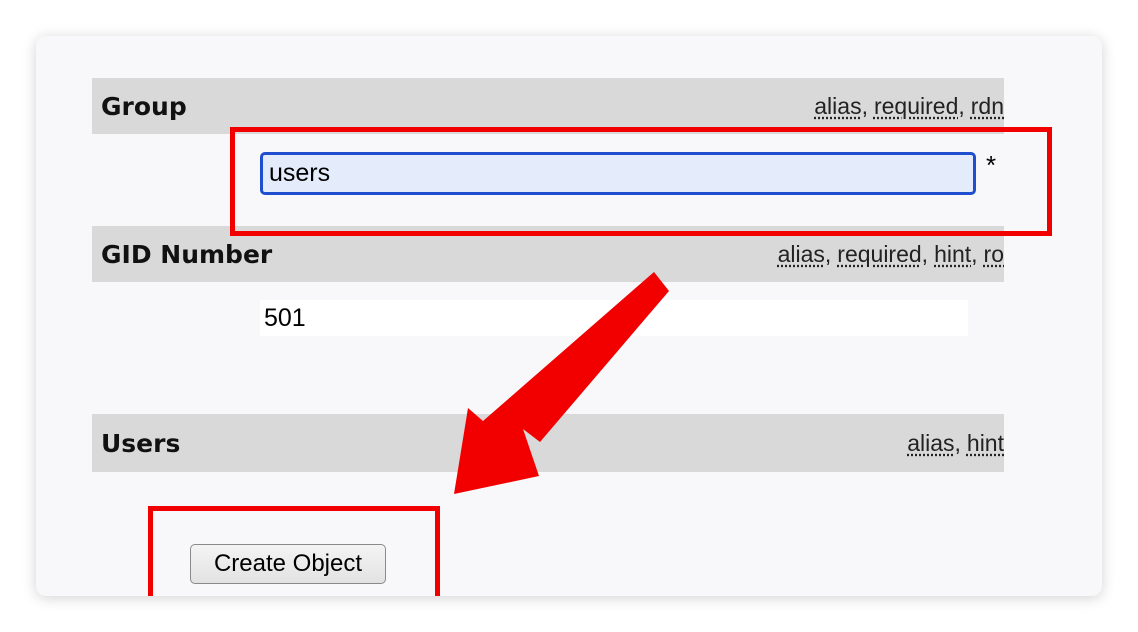 Image resolution: width=1138 pixels, height=632 pixels. What do you see at coordinates (187, 254) in the screenshot?
I see `gid-number-label: GID Number` at bounding box center [187, 254].